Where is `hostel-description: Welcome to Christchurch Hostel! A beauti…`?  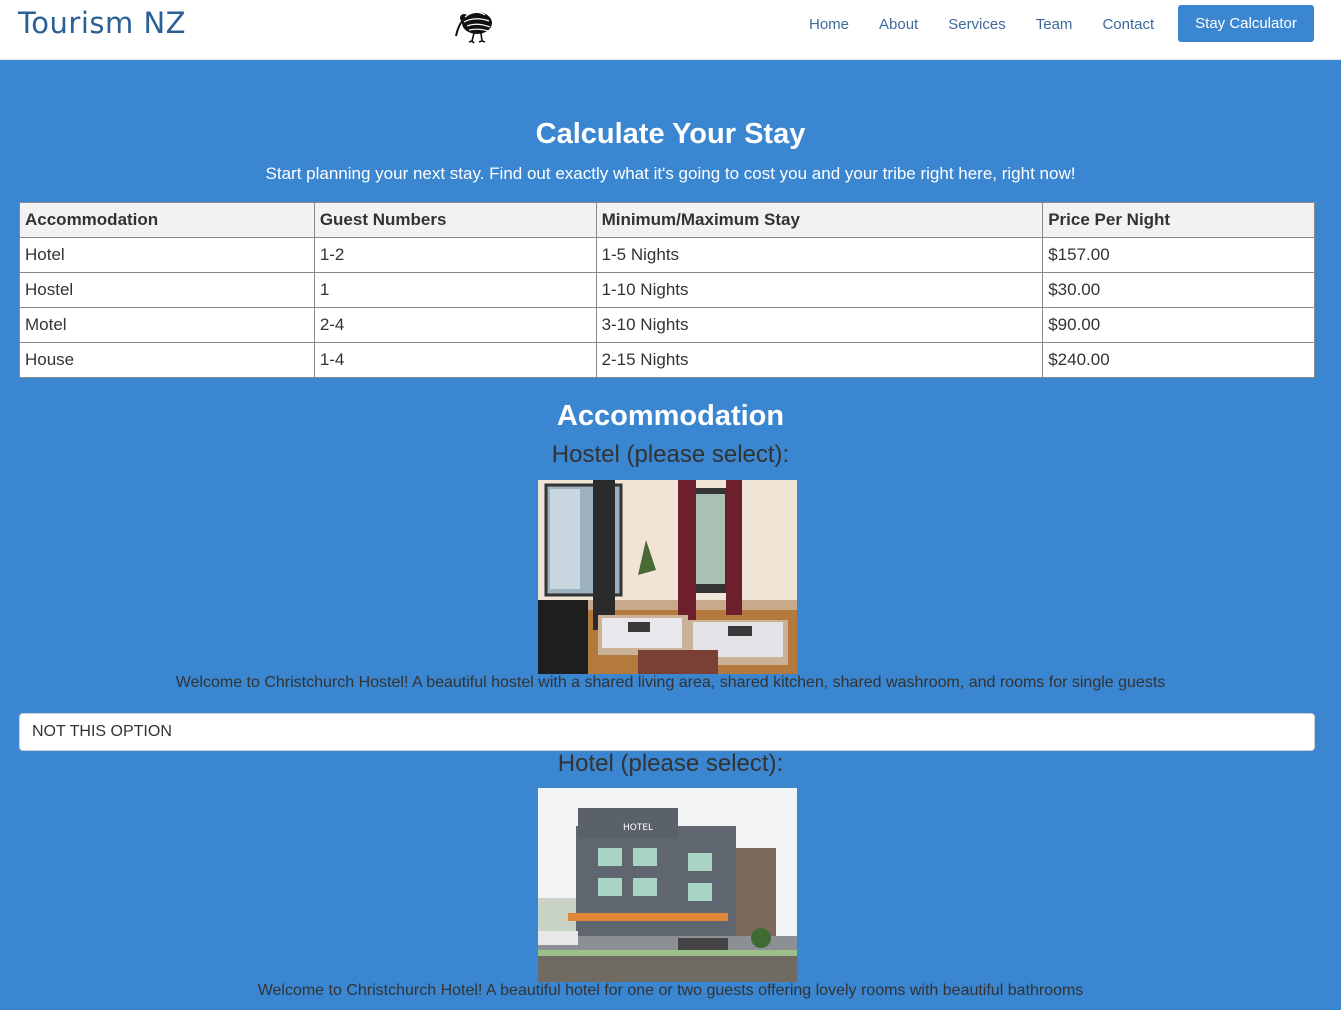 hostel-description: Welcome to Christchurch Hostel! A beauti… is located at coordinates (670, 682).